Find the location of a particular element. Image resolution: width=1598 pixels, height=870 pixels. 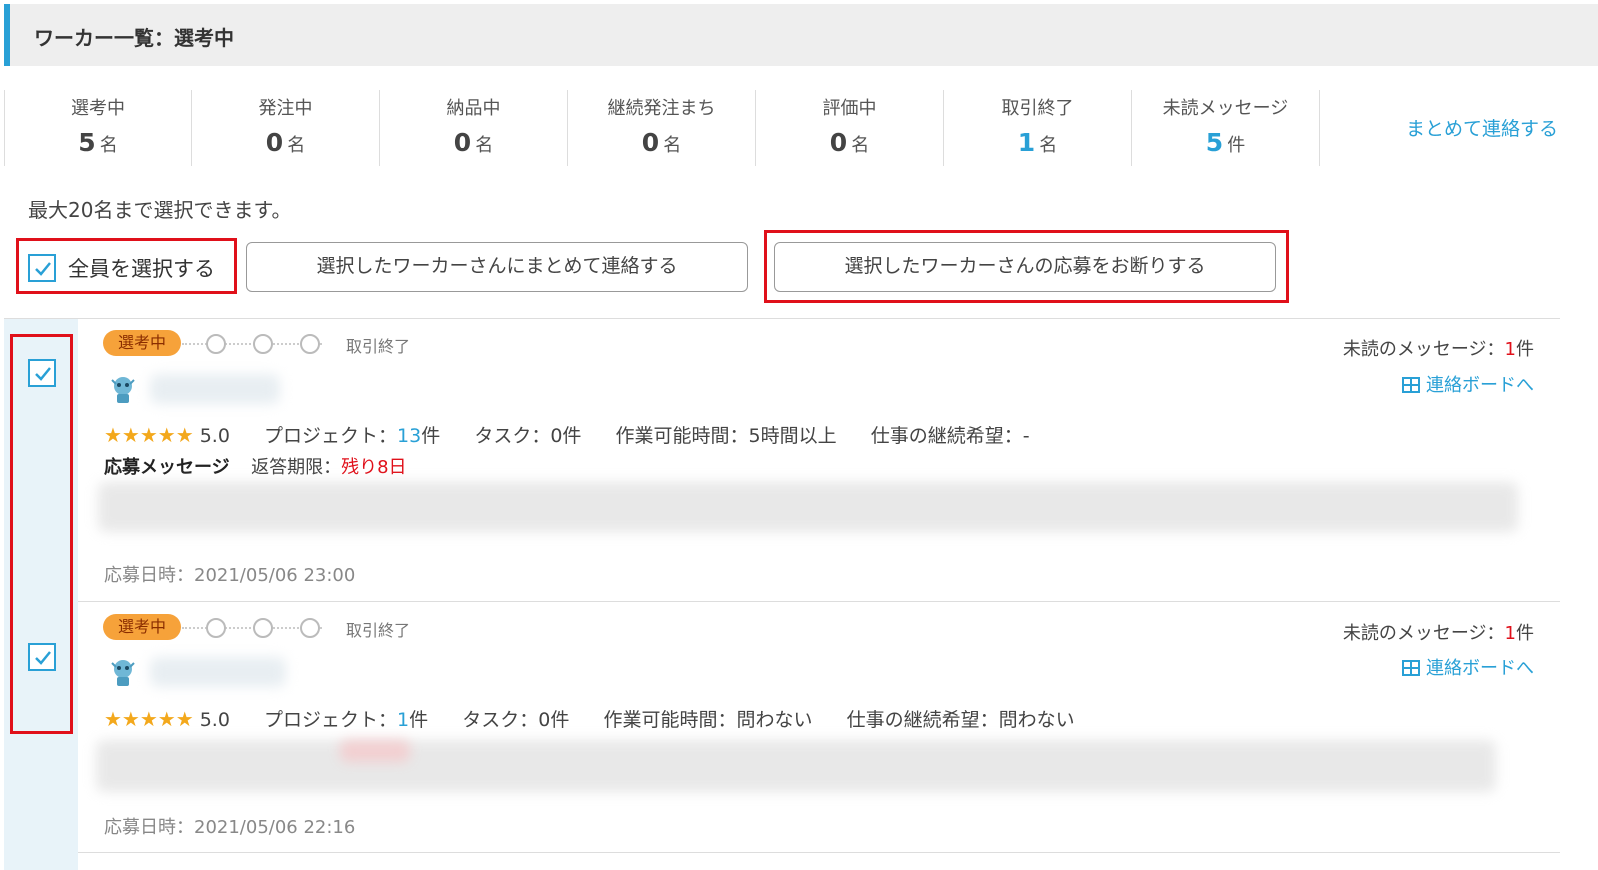

continuation-preference: - is located at coordinates (1026, 436).